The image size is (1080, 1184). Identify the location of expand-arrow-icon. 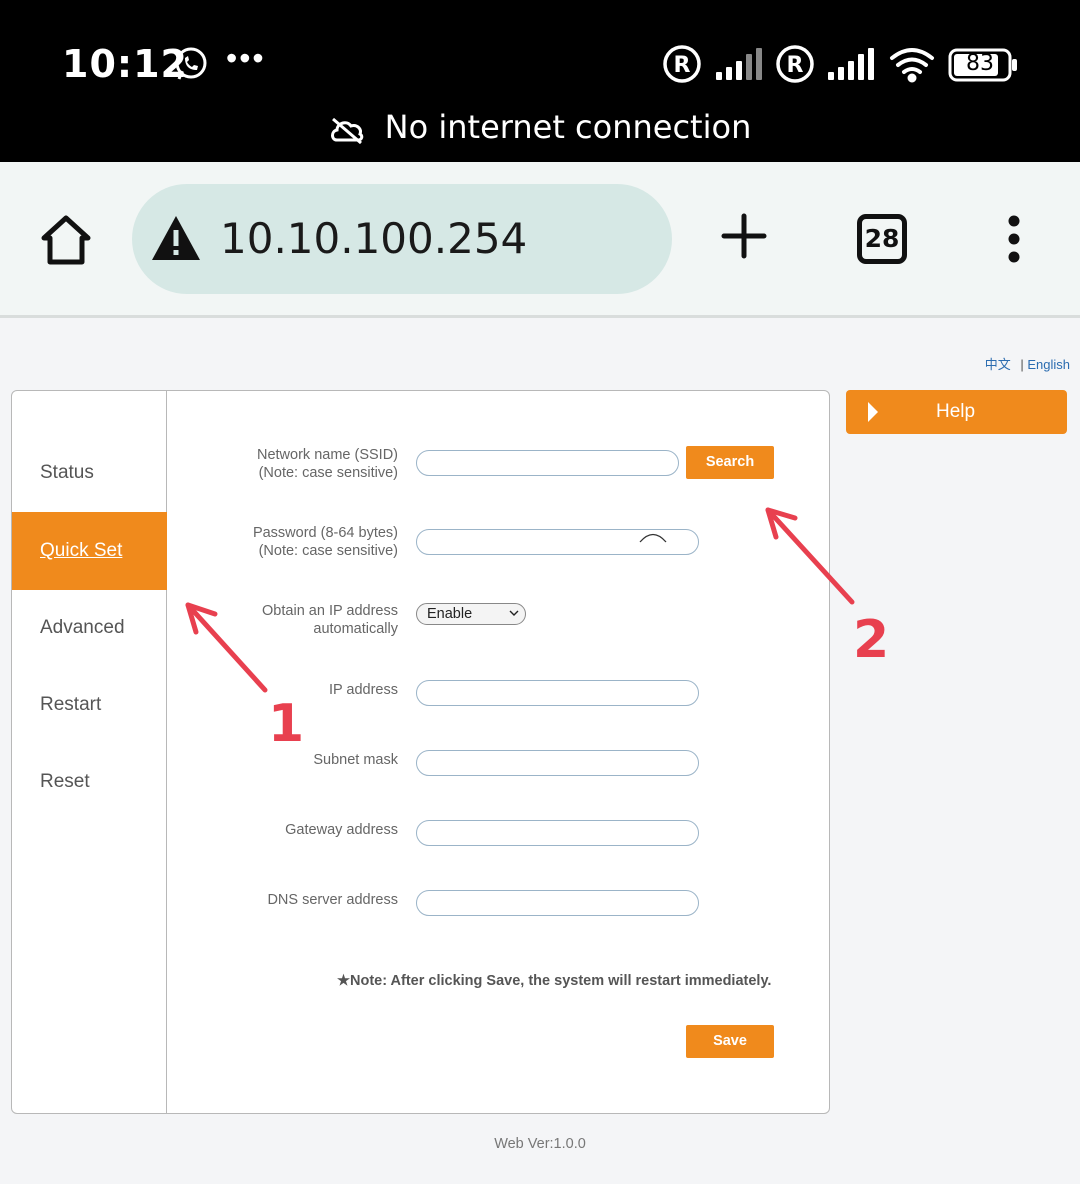
(873, 412).